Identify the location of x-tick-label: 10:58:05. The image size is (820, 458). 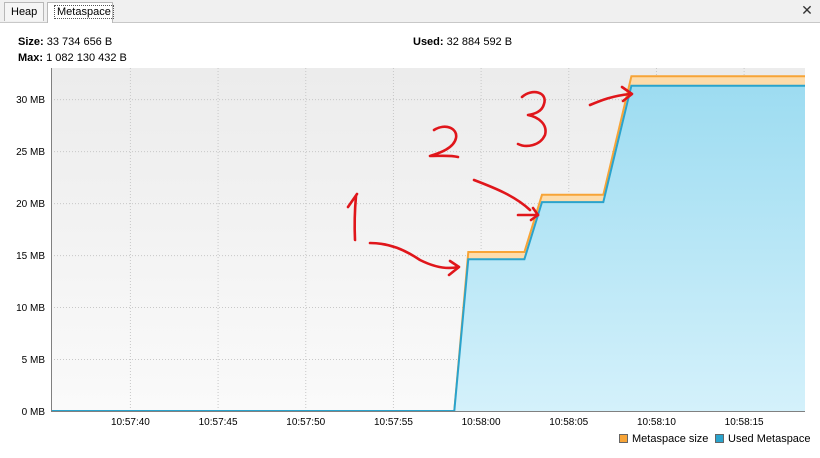
(568, 422).